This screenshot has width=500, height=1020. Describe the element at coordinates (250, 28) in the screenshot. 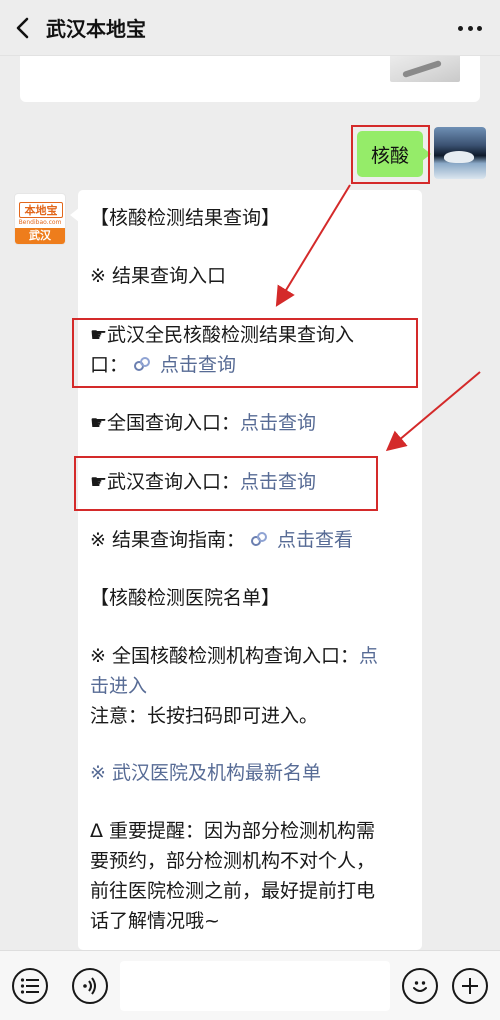

I see `chat-header: 武汉本地宝` at that location.